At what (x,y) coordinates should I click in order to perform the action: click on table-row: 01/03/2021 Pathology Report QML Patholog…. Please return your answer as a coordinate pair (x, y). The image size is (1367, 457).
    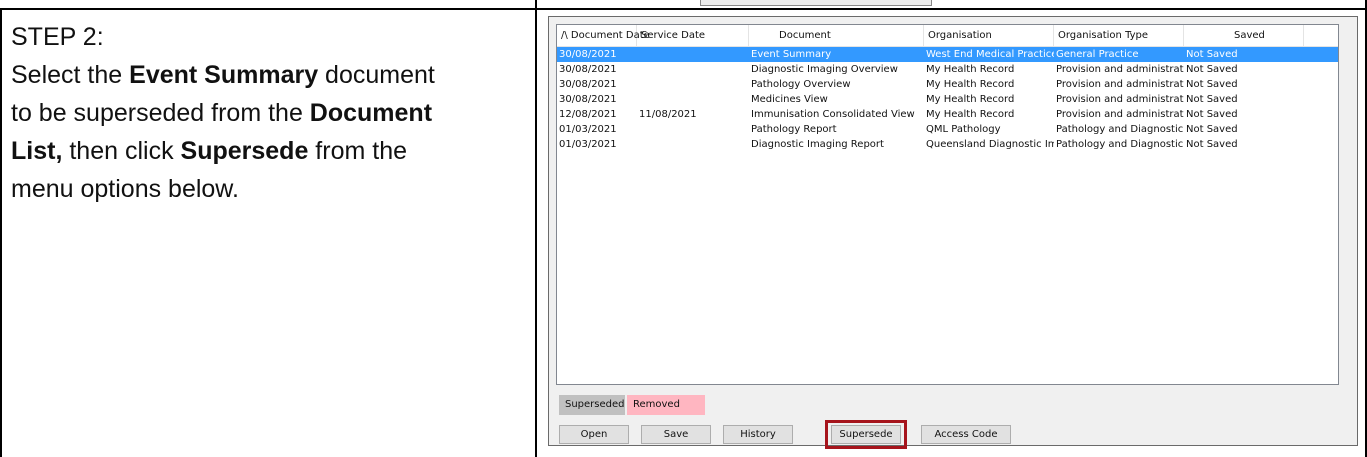
    Looking at the image, I should click on (947, 129).